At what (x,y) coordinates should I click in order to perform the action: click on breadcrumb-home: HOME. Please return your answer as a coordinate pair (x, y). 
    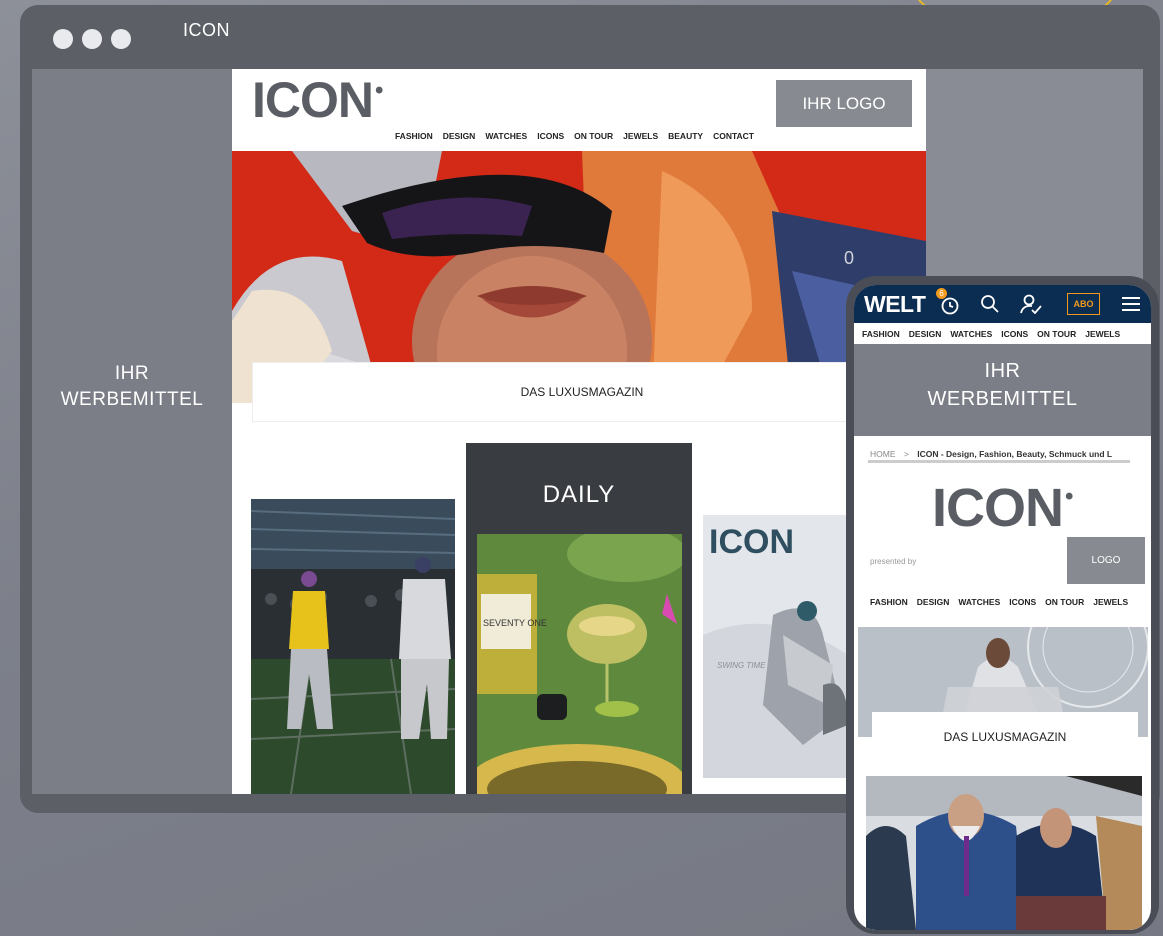
    Looking at the image, I should click on (883, 454).